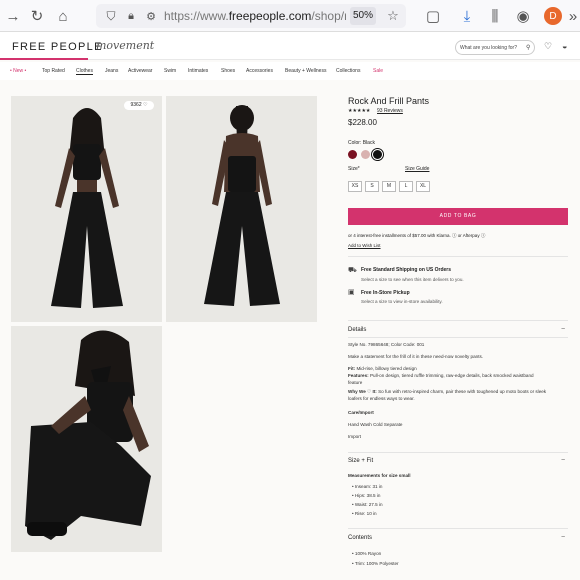 The height and width of the screenshot is (580, 580). What do you see at coordinates (563, 460) in the screenshot?
I see `collapse-size-fit-icon: −` at bounding box center [563, 460].